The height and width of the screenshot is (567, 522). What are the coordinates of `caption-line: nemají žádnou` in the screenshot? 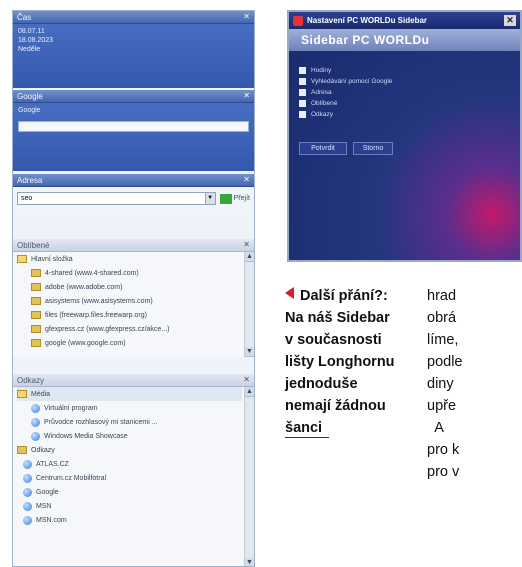 It's located at (335, 406).